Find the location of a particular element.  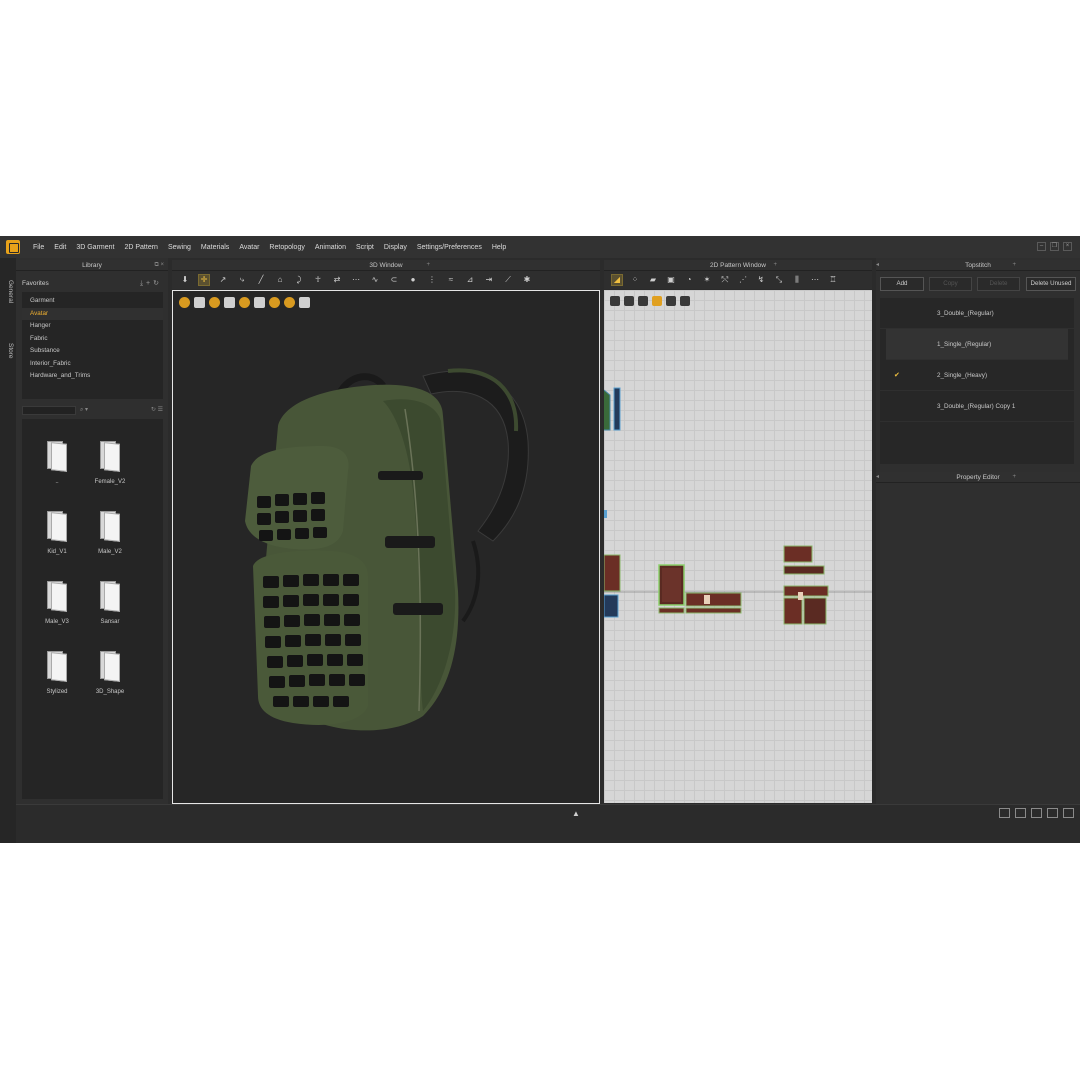

pattern-outline-icon is located at coordinates (671, 301).